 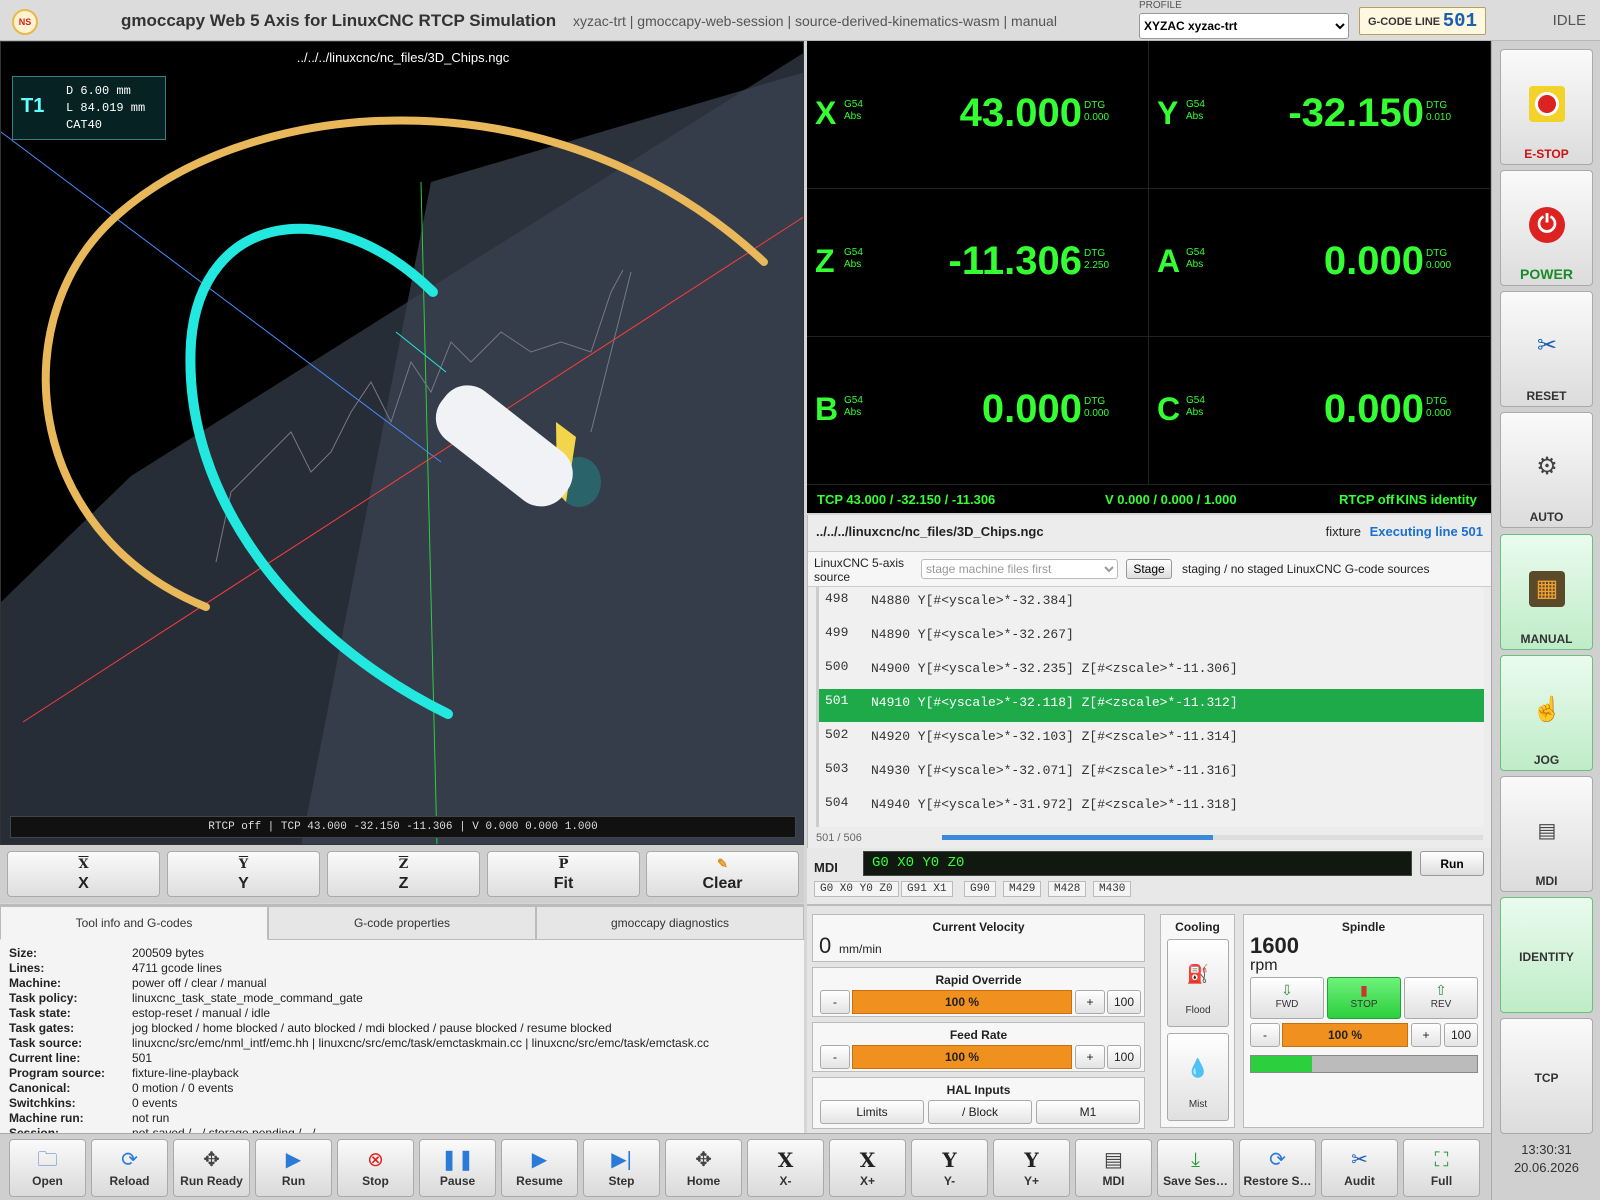 What do you see at coordinates (138, 983) in the screenshot?
I see `info-row: Machine: power off / clear / manual` at bounding box center [138, 983].